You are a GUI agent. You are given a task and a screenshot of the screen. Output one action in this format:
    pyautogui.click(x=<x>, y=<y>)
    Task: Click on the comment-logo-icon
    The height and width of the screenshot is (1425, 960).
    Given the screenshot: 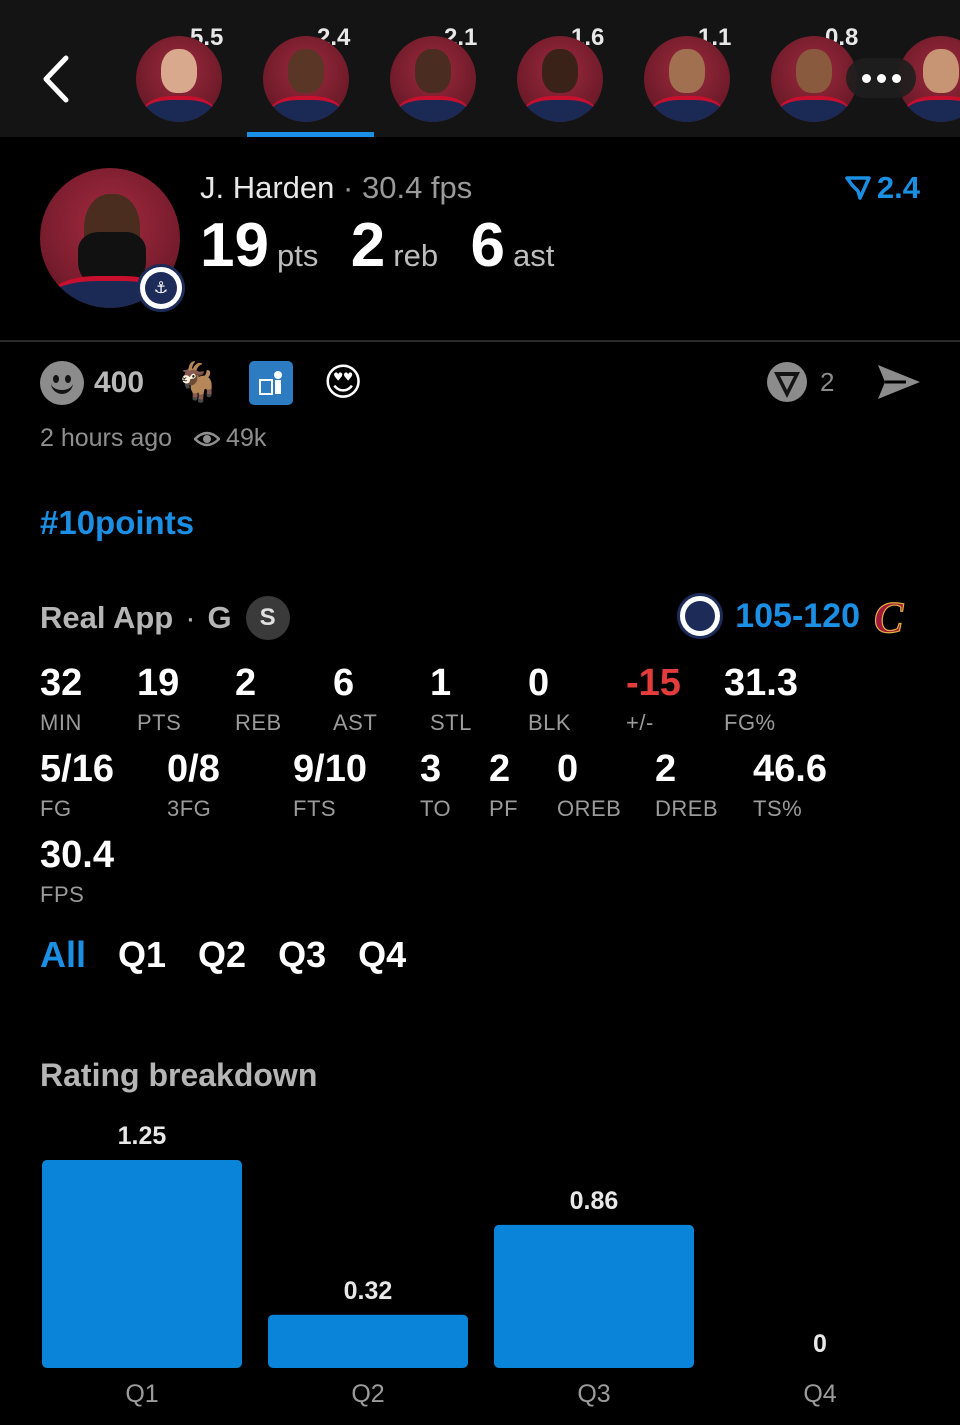 What is the action you would take?
    pyautogui.click(x=787, y=382)
    